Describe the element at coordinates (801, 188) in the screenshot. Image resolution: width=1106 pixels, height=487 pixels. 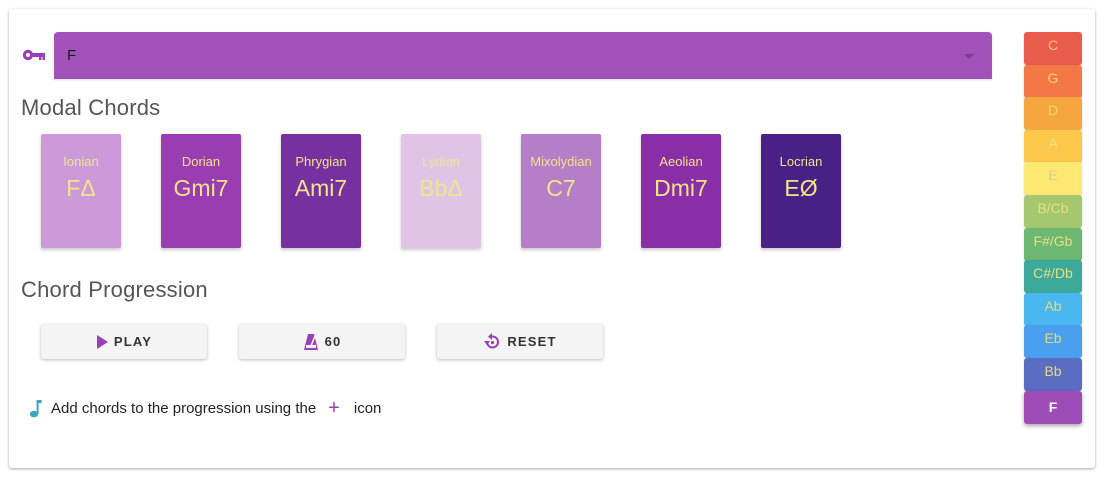
I see `mode-chord: EØ` at that location.